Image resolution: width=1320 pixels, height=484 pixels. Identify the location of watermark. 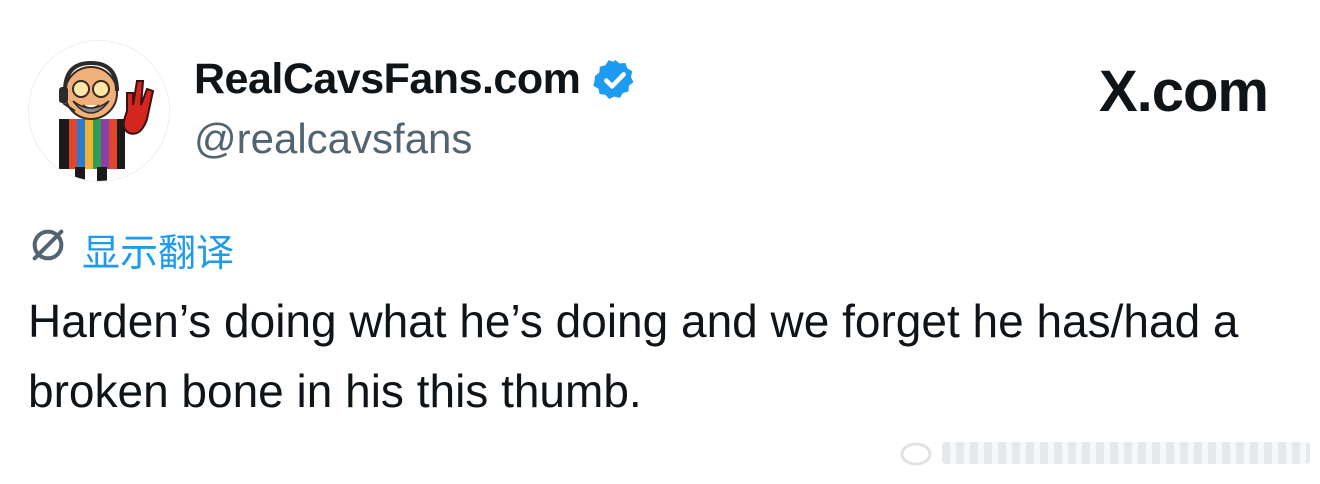
(1105, 453).